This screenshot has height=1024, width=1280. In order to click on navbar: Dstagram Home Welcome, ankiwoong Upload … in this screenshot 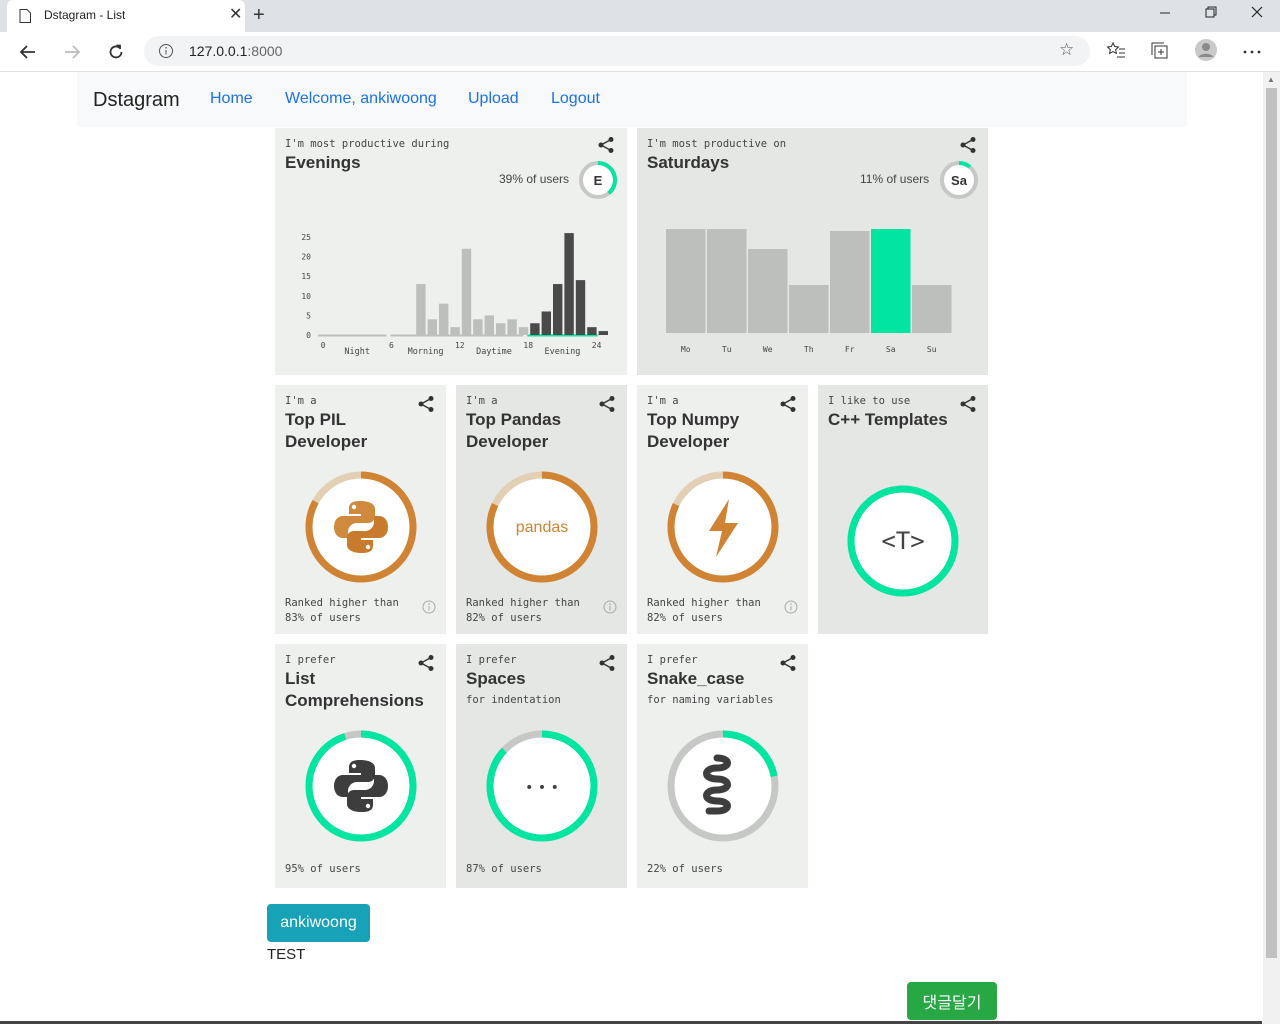, I will do `click(632, 99)`.